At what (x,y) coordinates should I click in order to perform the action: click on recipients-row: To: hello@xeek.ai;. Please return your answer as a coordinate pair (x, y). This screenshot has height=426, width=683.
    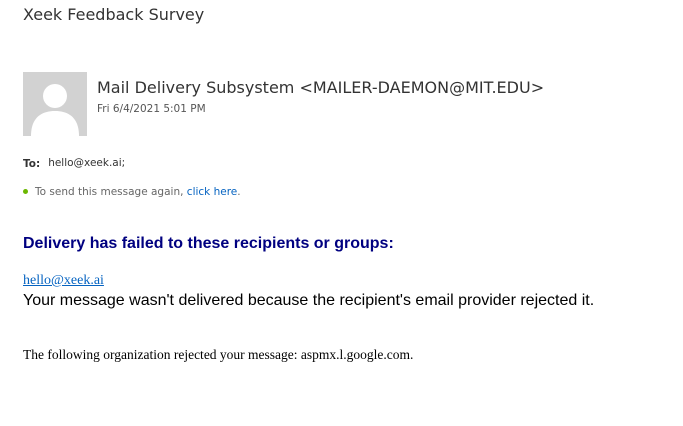
    Looking at the image, I should click on (74, 163).